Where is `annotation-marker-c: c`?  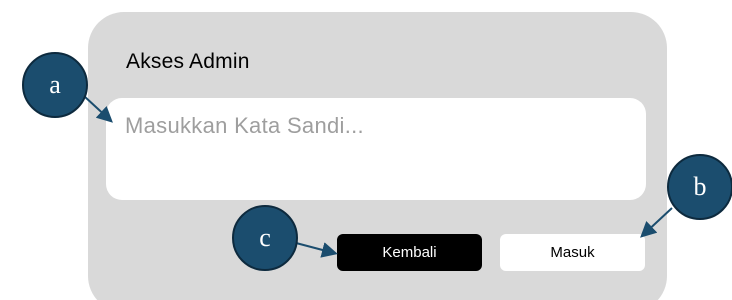
annotation-marker-c: c is located at coordinates (265, 238).